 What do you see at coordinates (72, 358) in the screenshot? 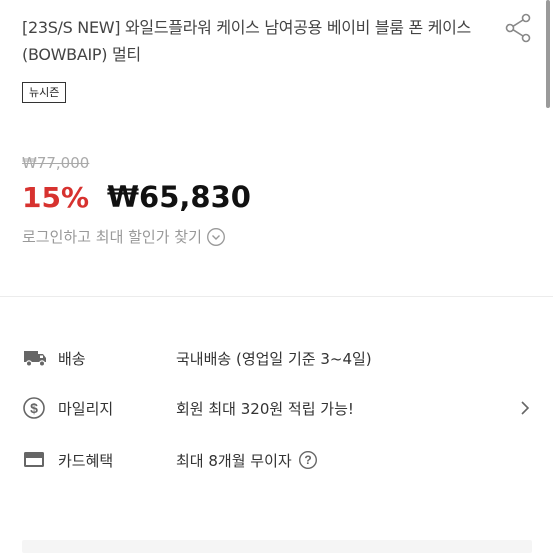
I see `shipping-label: 배송` at bounding box center [72, 358].